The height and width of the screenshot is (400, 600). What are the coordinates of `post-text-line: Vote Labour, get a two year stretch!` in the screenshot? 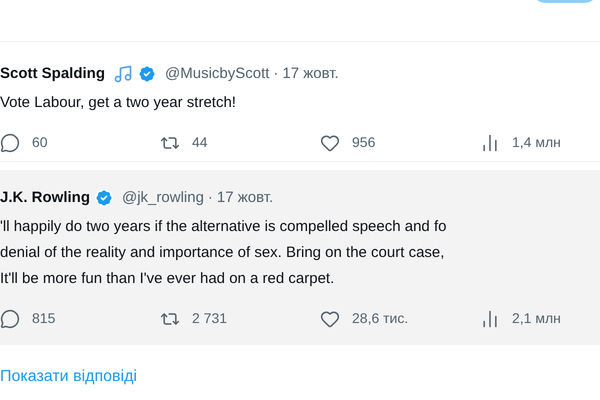 It's located at (118, 103).